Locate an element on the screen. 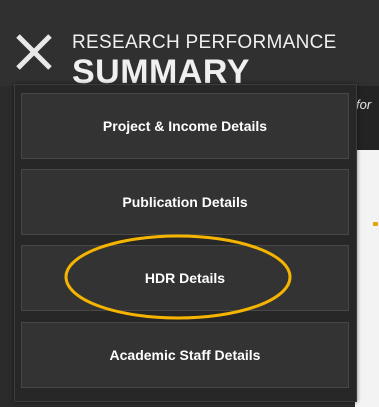 The image size is (379, 407). background-accent-mark is located at coordinates (375, 224).